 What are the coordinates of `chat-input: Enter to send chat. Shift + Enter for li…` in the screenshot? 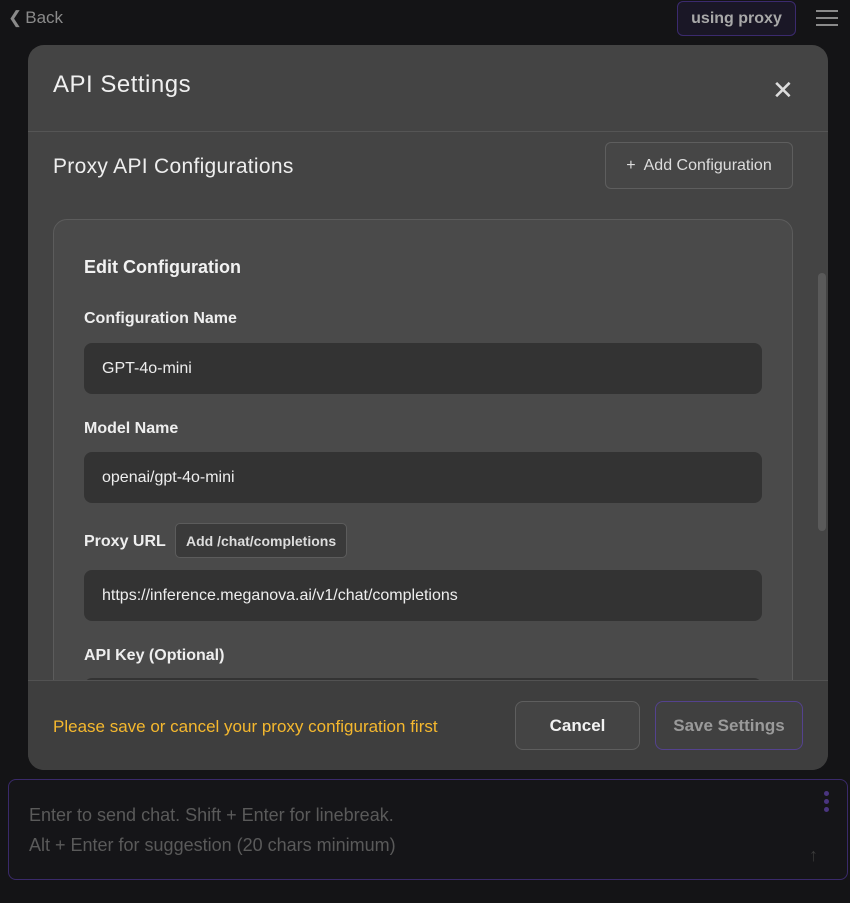 It's located at (428, 829).